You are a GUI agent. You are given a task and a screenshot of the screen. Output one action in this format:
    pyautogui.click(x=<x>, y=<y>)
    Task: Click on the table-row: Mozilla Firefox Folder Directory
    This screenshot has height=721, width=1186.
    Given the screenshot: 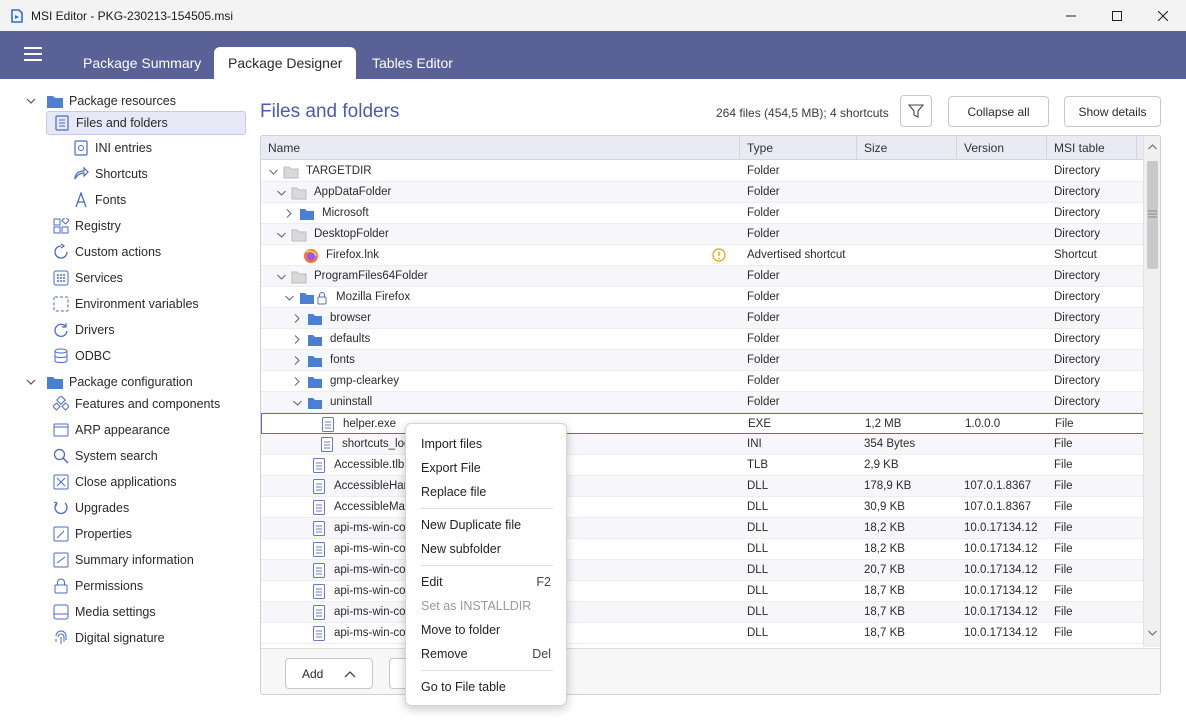 What is the action you would take?
    pyautogui.click(x=702, y=297)
    